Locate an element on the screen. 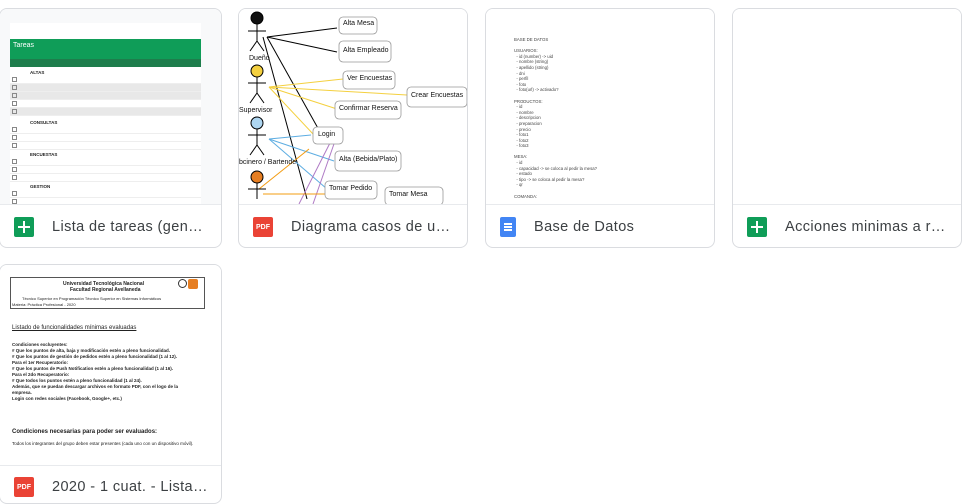 The image size is (980, 504). header-line: Materia: Práctica Profesional - 2020 is located at coordinates (44, 304).